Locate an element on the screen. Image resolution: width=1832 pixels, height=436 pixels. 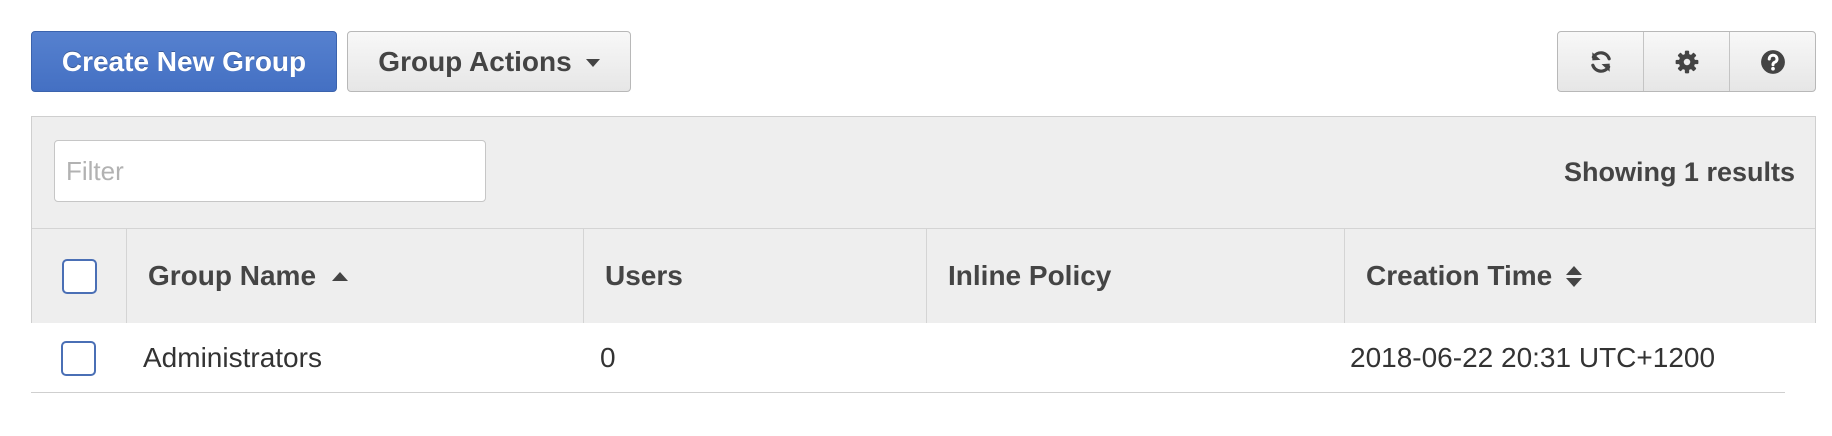
group-name-cell: Administrators is located at coordinates (232, 357).